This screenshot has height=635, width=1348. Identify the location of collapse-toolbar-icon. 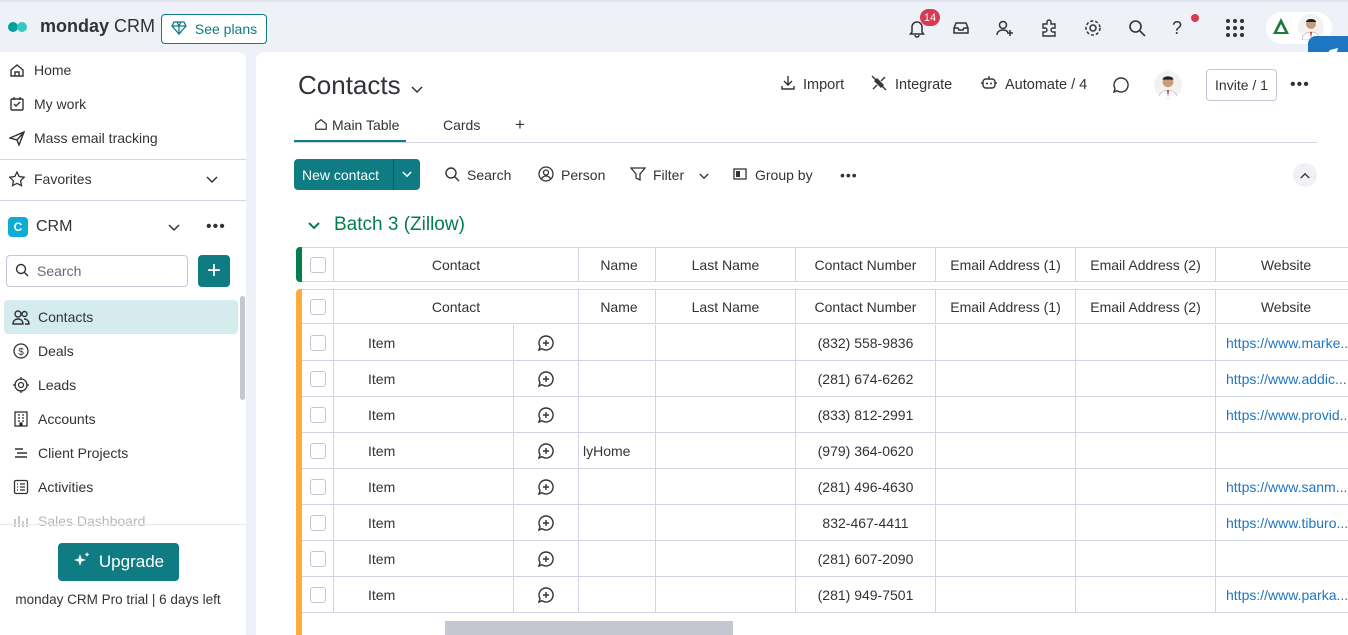
(1305, 175).